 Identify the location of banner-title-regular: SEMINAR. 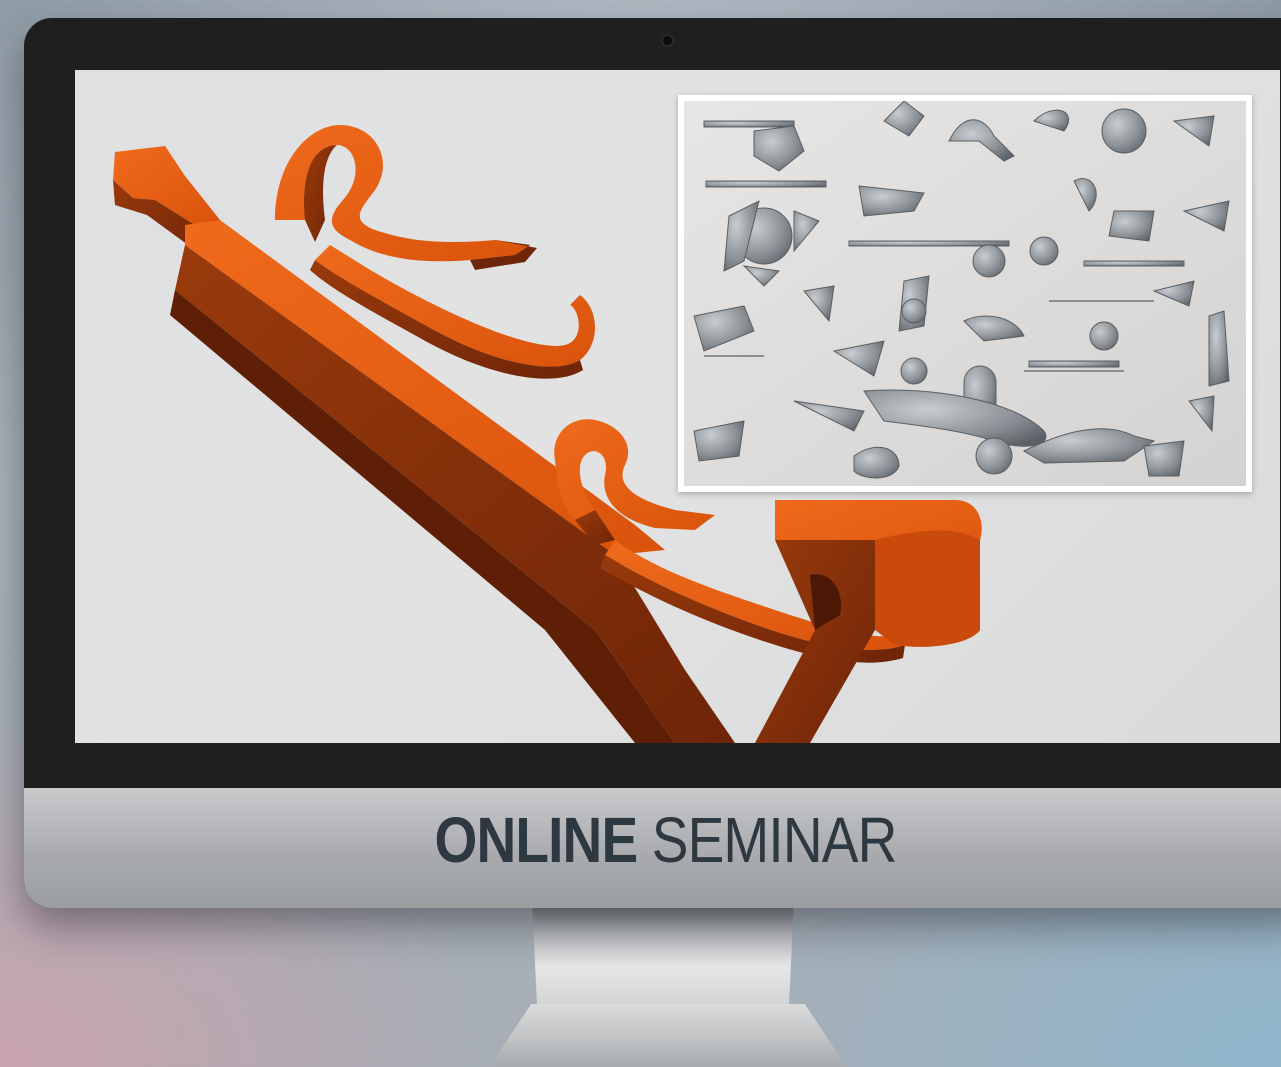
(774, 840).